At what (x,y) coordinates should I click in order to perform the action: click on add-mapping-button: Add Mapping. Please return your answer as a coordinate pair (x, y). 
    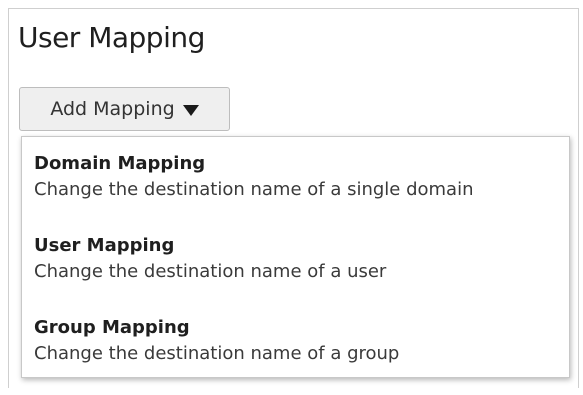
    Looking at the image, I should click on (124, 109).